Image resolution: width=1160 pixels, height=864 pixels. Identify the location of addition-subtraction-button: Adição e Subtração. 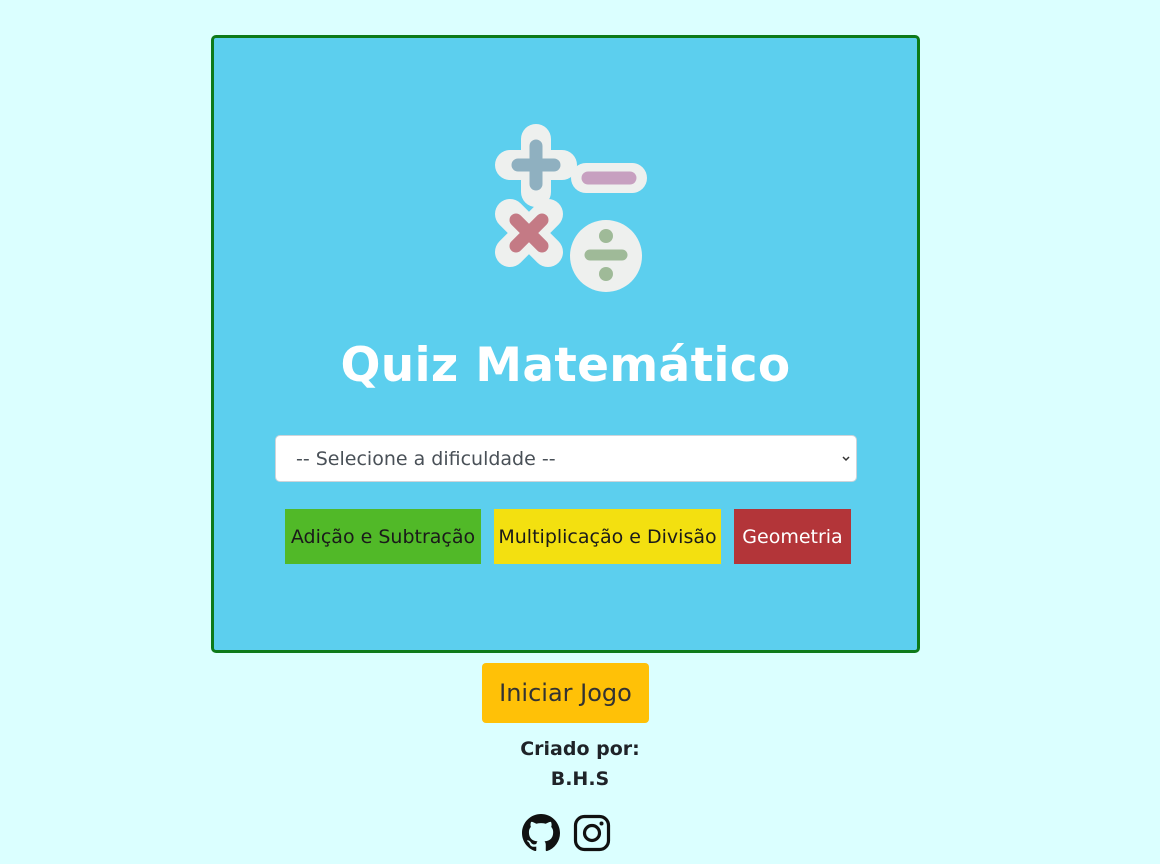
(383, 536).